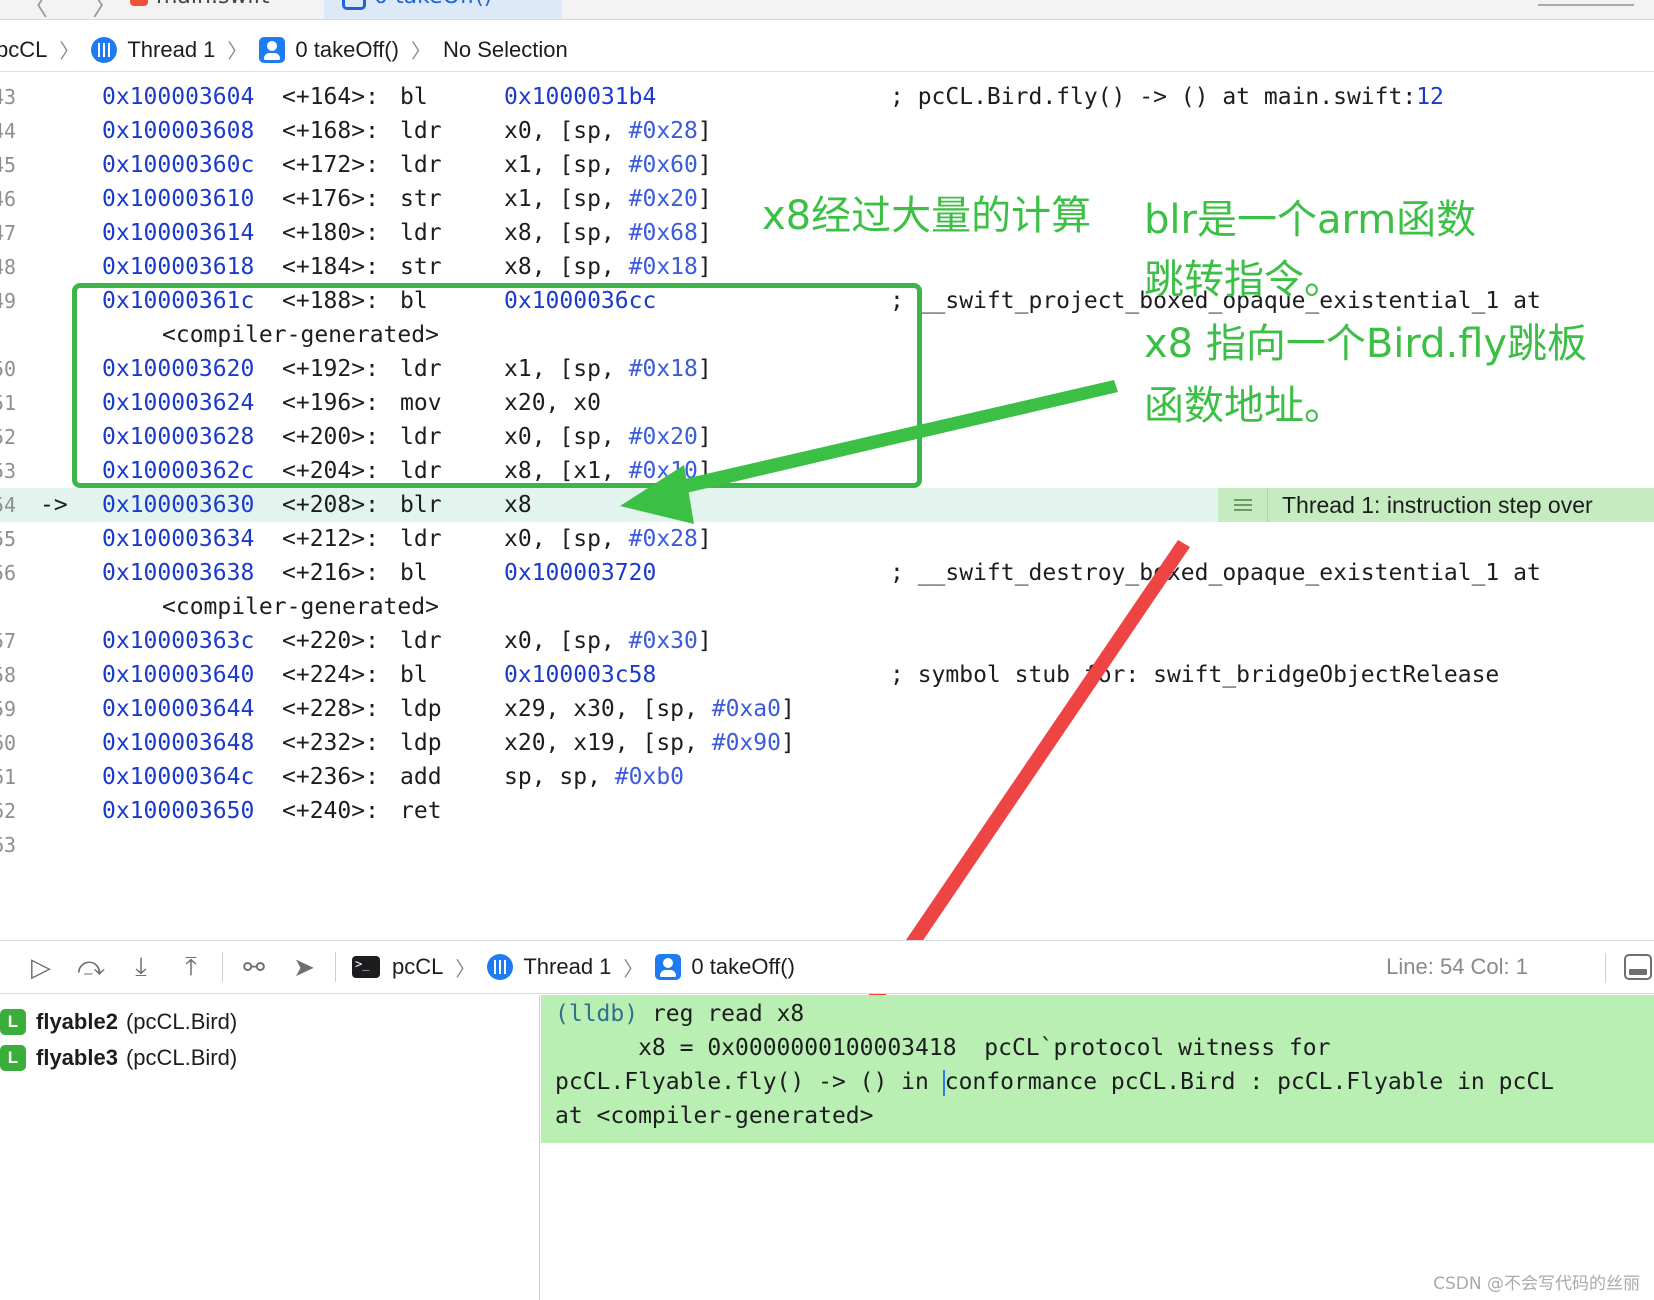  I want to click on console-command-line: (lldb) reg read x8, so click(680, 1014).